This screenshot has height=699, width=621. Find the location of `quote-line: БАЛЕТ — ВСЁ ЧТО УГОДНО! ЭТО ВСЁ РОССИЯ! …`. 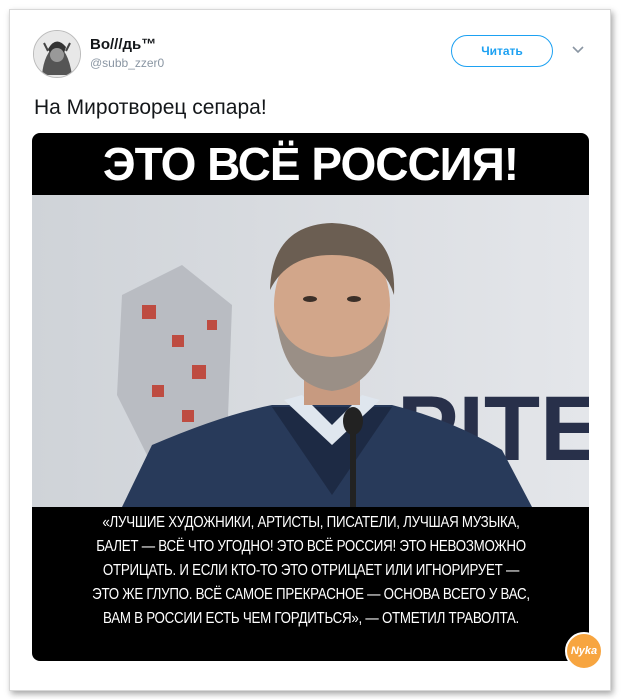

quote-line: БАЛЕТ — ВСЁ ЧТО УГОДНО! ЭТО ВСЁ РОССИЯ! … is located at coordinates (311, 546).